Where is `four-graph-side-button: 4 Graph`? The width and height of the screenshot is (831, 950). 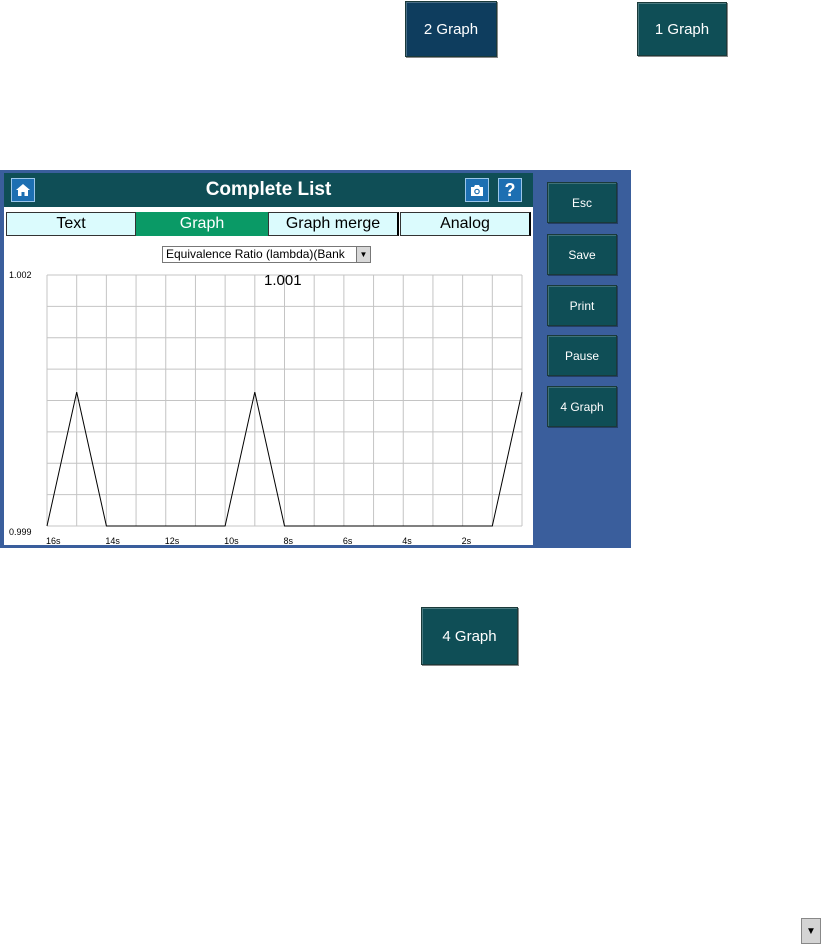 four-graph-side-button: 4 Graph is located at coordinates (582, 406).